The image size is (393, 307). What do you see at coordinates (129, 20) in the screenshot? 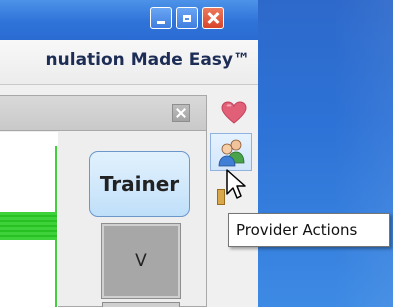
I see `title-bar` at bounding box center [129, 20].